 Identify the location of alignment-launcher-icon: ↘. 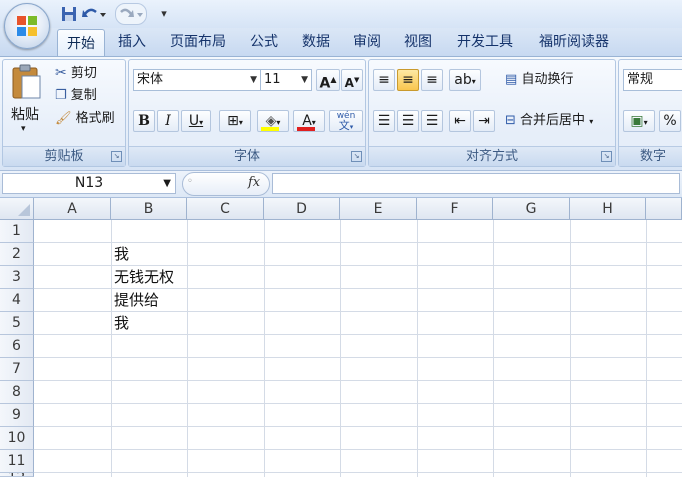
(606, 156).